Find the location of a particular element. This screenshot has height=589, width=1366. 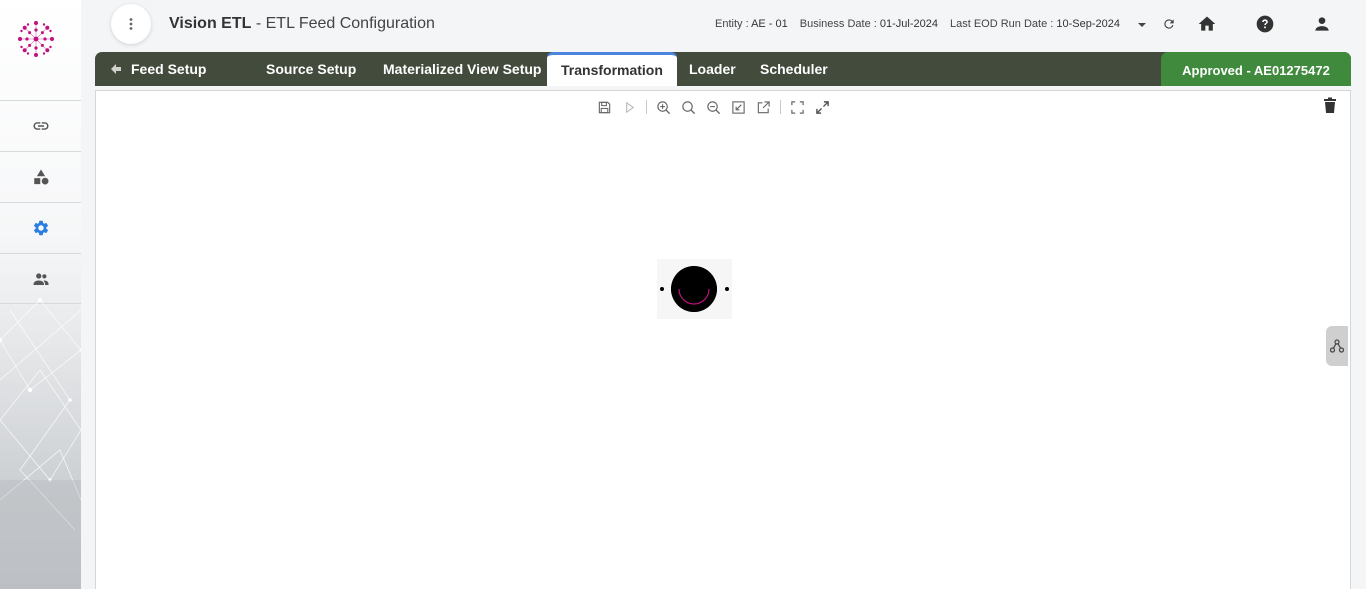

entity-label: Entity : is located at coordinates (732, 24).